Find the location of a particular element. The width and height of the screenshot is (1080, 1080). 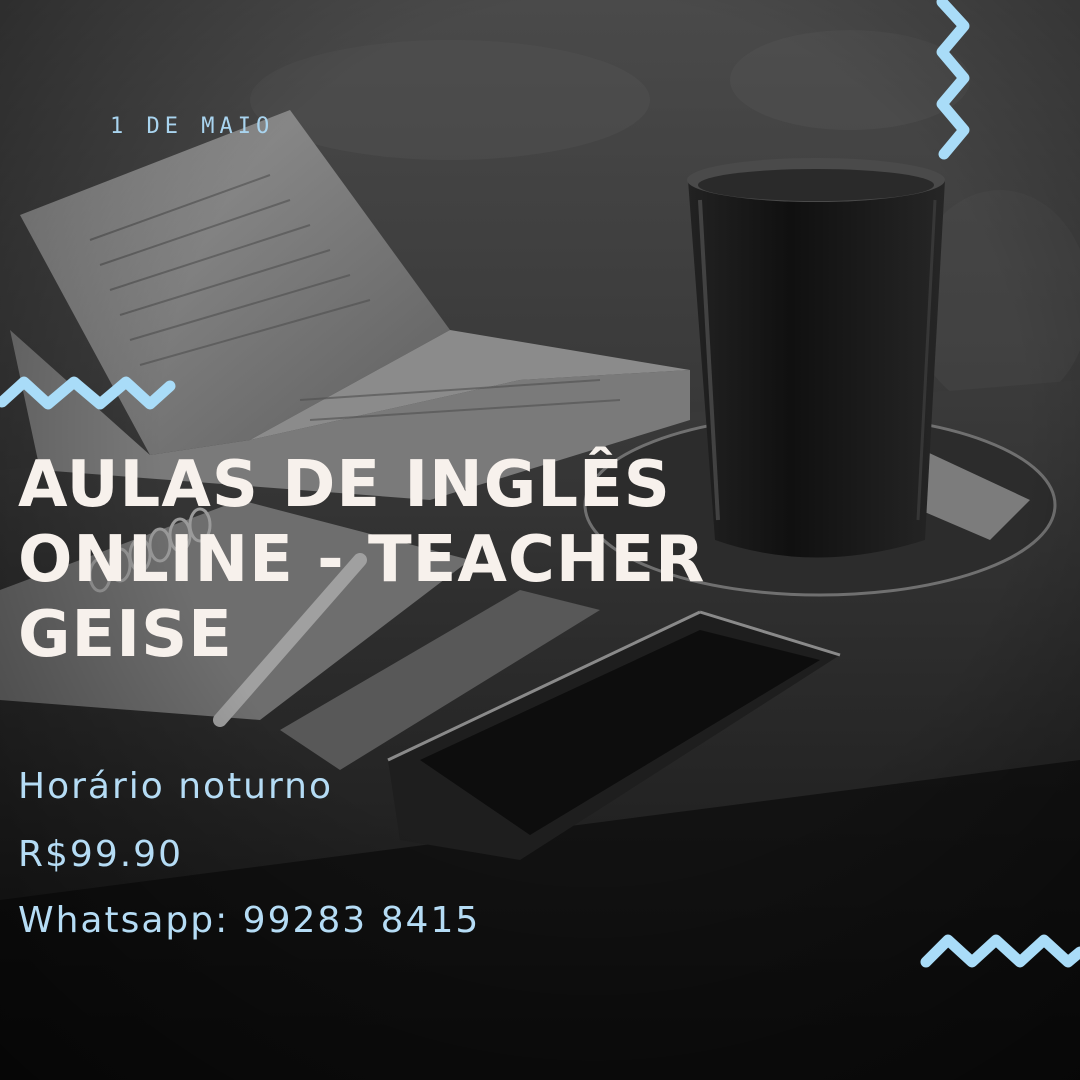

price-text: R$99.90 is located at coordinates (100, 854).